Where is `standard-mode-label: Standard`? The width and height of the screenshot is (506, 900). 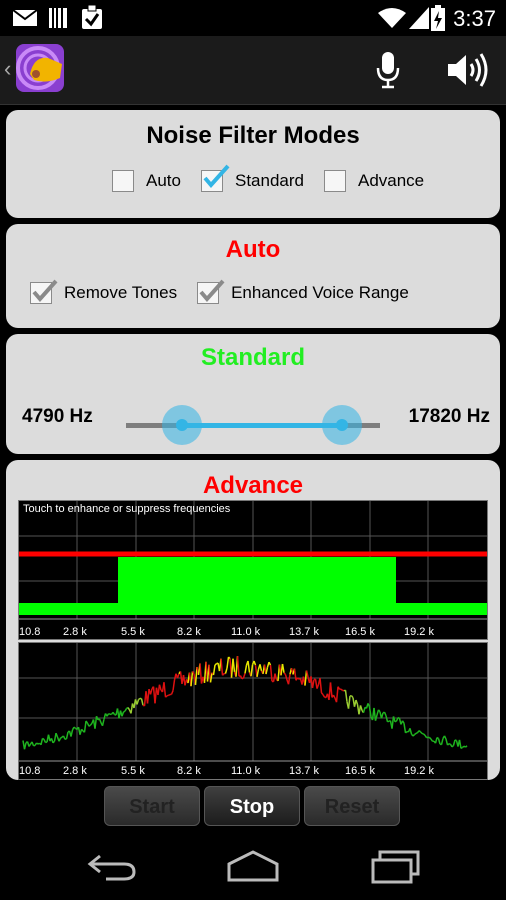 standard-mode-label: Standard is located at coordinates (269, 180).